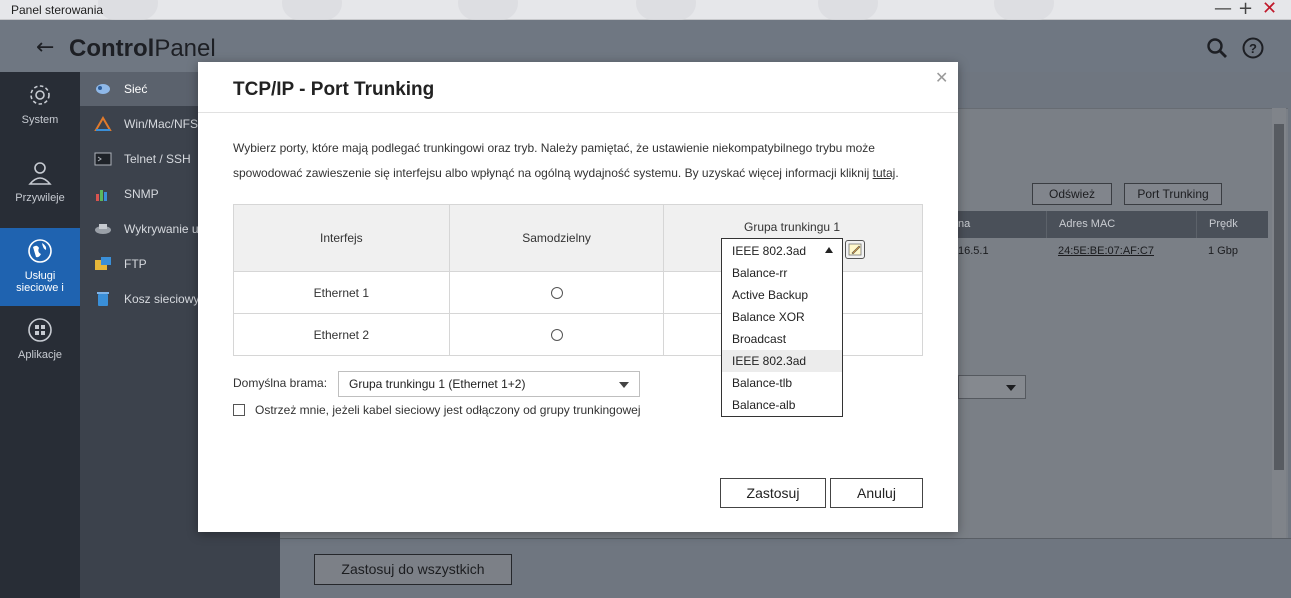 Image resolution: width=1291 pixels, height=598 pixels. I want to click on trunk-mode-value: IEEE 802.3ad, so click(769, 251).